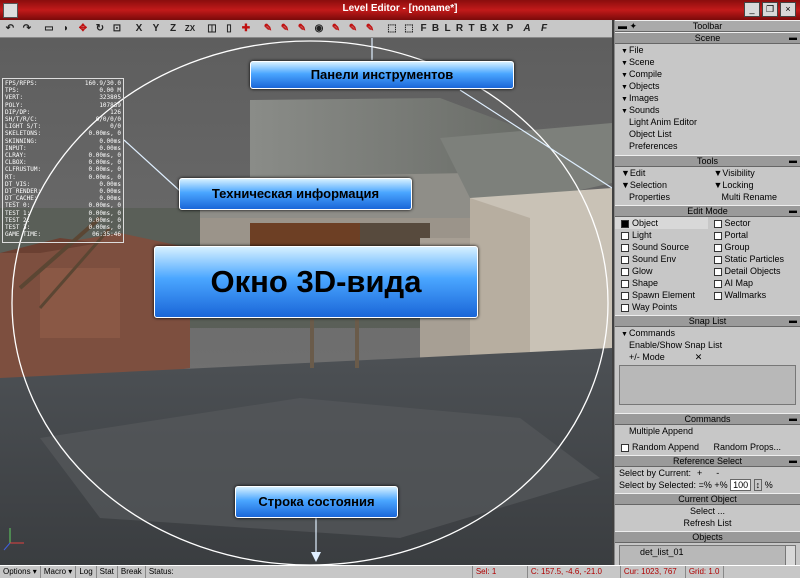 This screenshot has height=578, width=800. I want to click on view-back-button: B, so click(435, 28).